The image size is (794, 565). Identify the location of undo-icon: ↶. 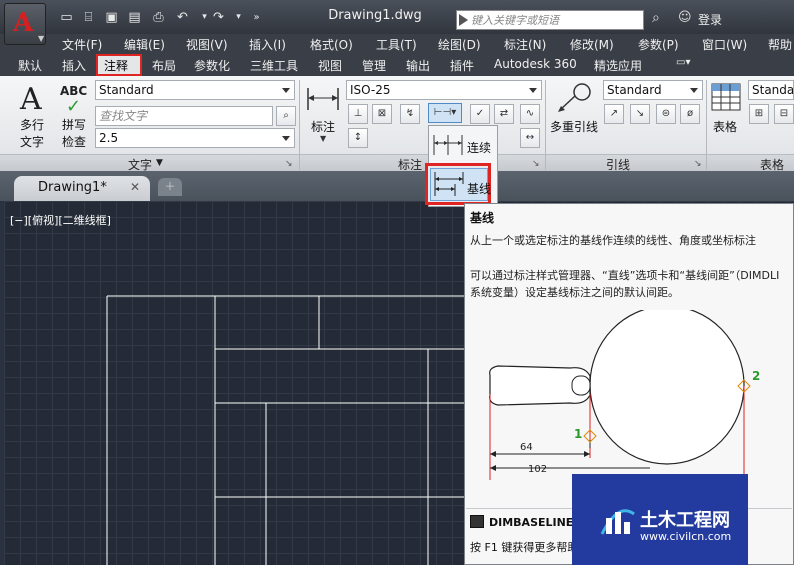
(182, 17).